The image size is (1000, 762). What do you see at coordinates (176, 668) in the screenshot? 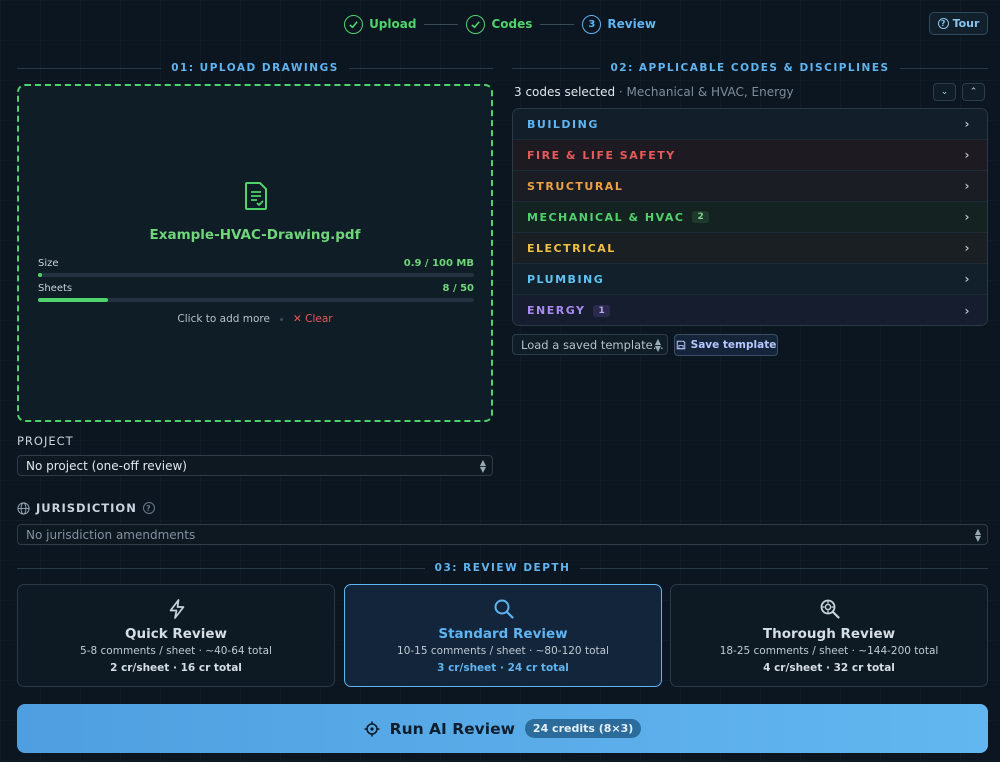
I see `depth-cost: 2 cr/sheet · 16 cr total` at bounding box center [176, 668].